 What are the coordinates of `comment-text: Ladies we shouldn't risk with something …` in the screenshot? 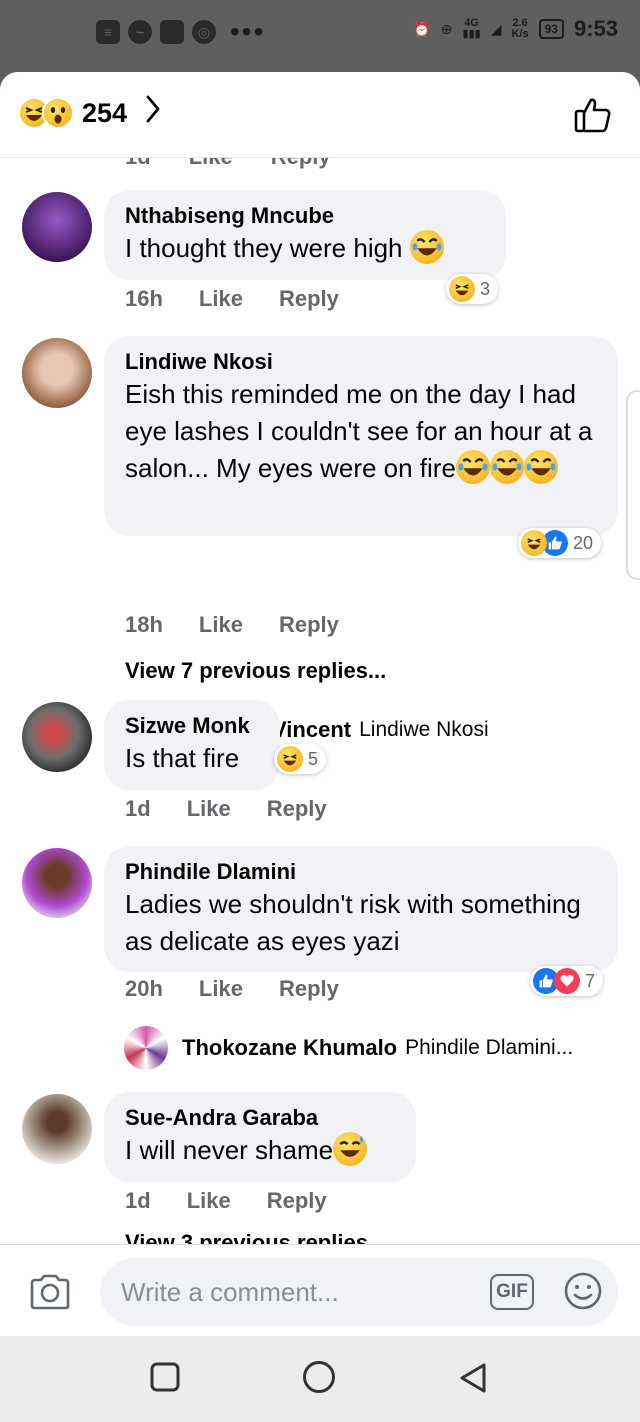 It's located at (353, 922).